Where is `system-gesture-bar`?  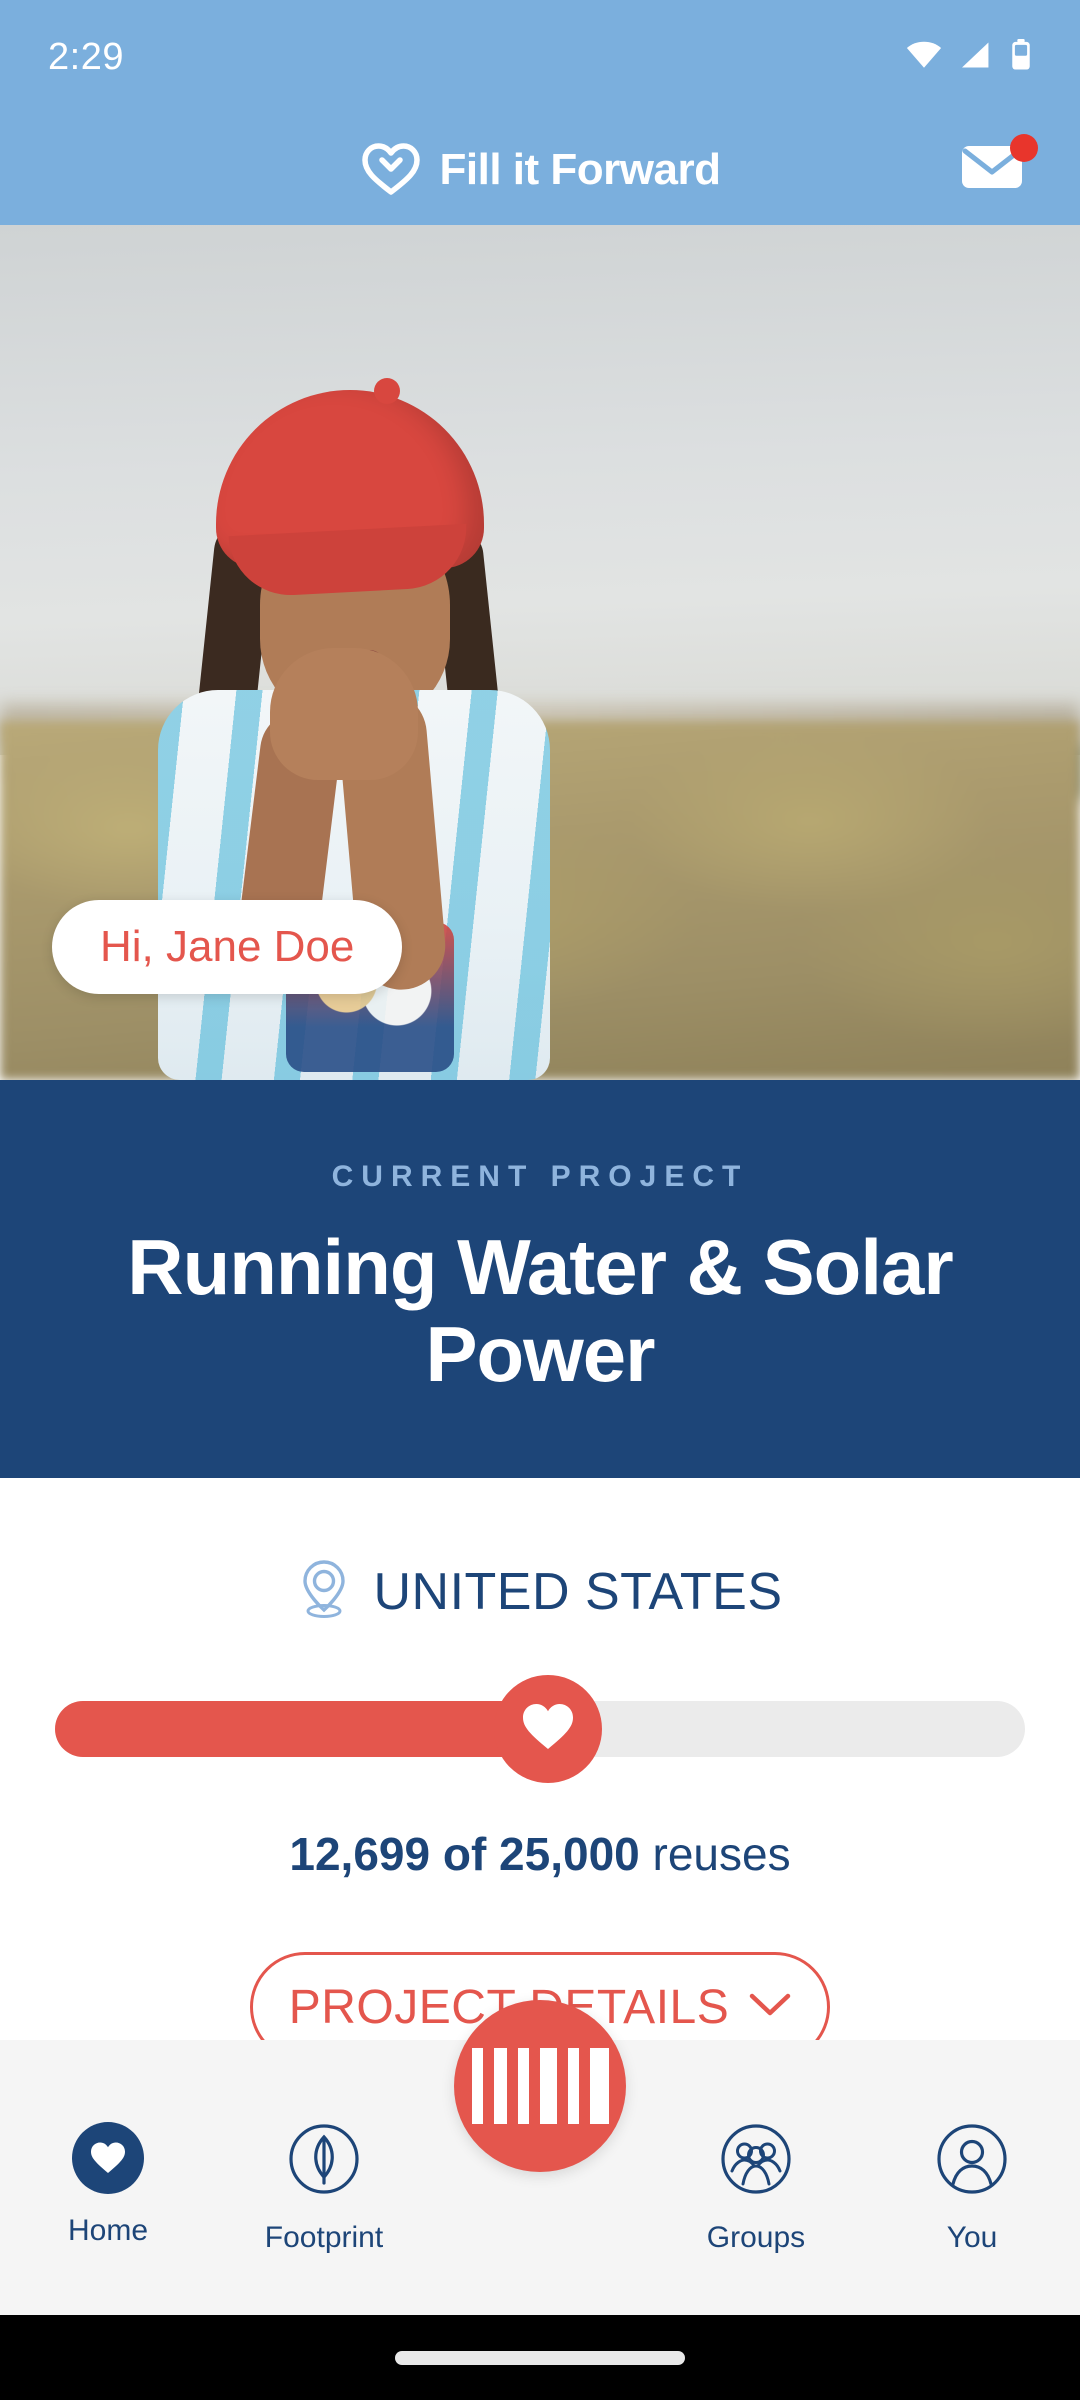
system-gesture-bar is located at coordinates (540, 2357).